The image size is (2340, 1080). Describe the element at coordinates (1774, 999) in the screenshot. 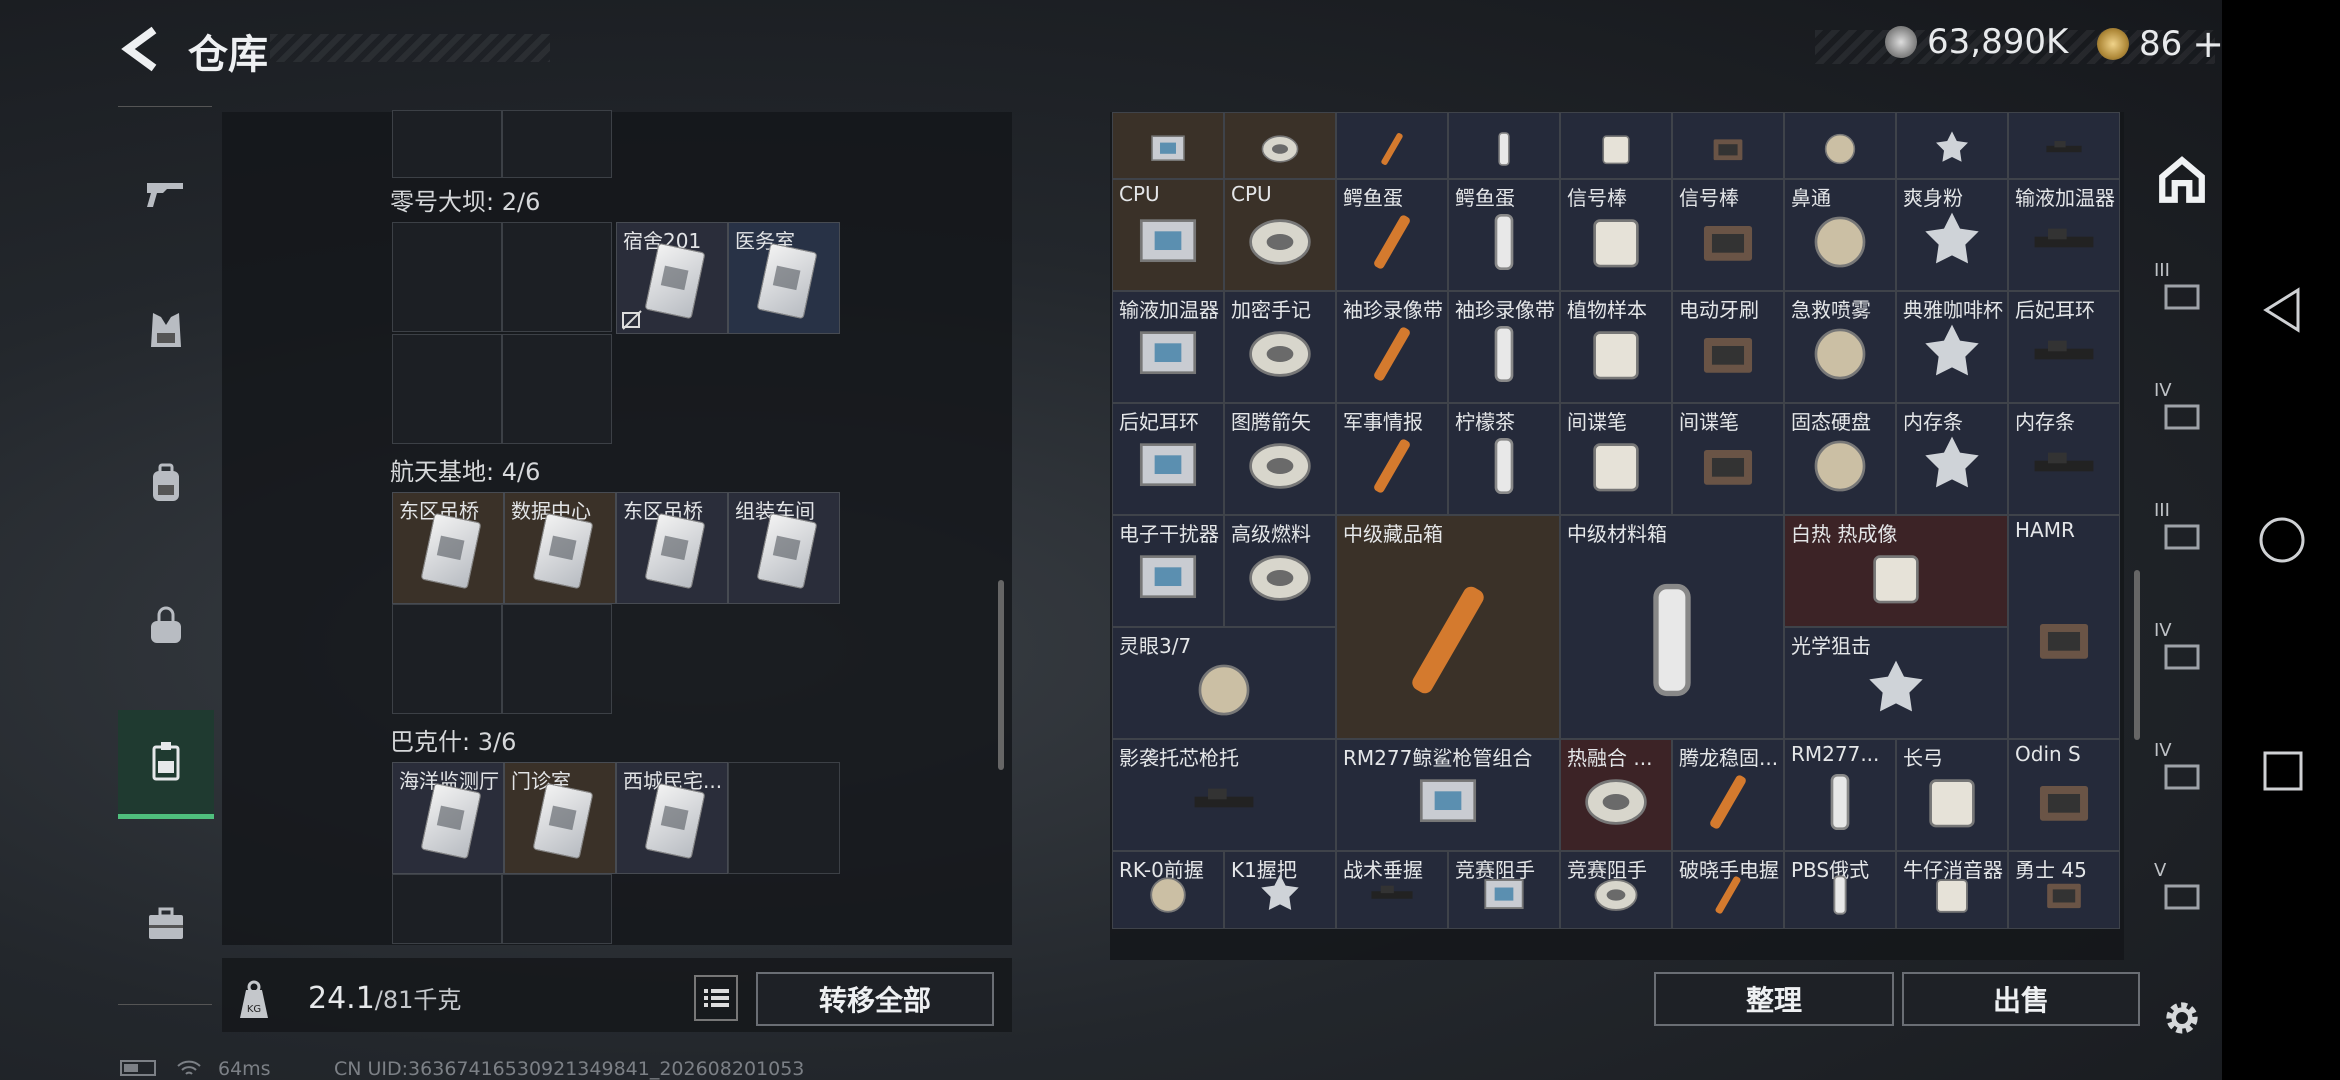

I see `organize-button: 整理` at that location.